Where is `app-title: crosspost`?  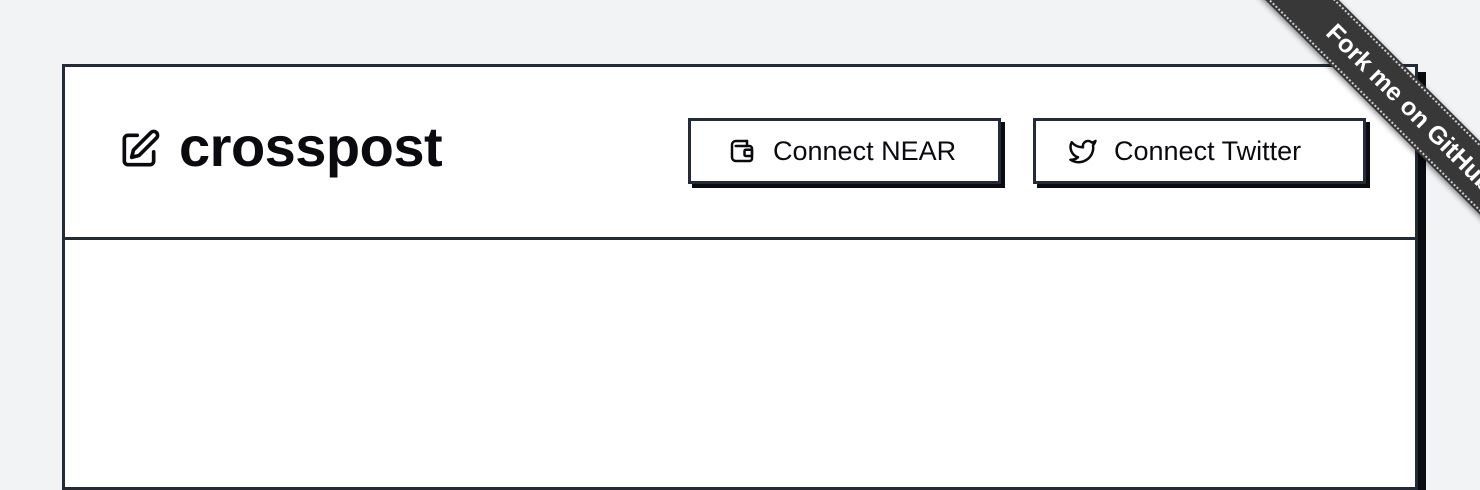 app-title: crosspost is located at coordinates (311, 146).